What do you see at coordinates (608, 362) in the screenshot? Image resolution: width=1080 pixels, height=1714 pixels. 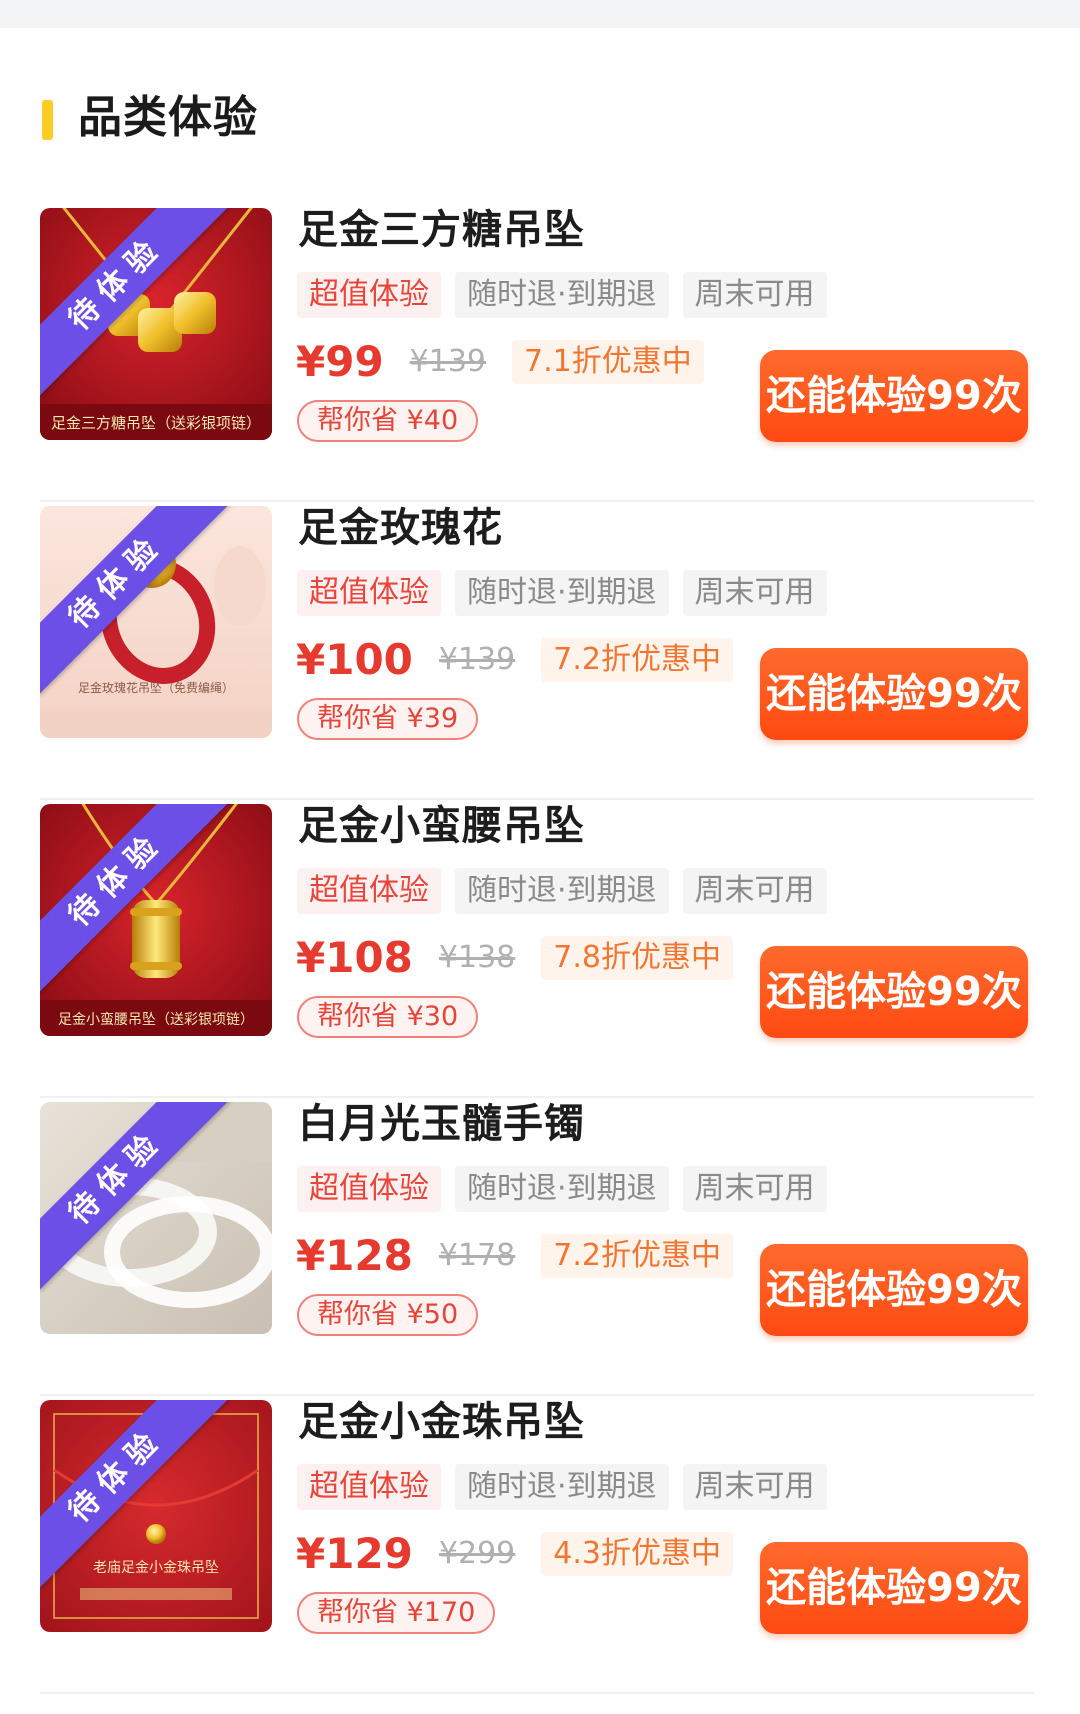 I see `discount-badge: 7.1折优惠中` at bounding box center [608, 362].